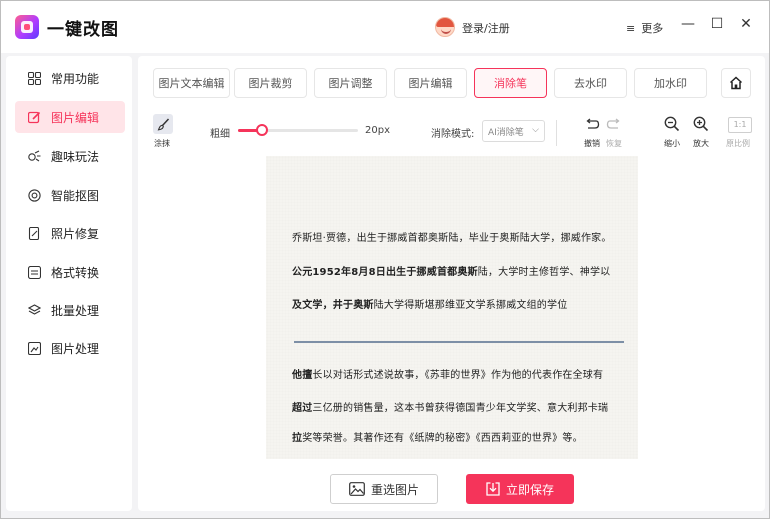  I want to click on doc-line-4-rest: 长以对话形式述说故事，《苏菲的世界》作为他的代表作在全球有, so click(458, 375).